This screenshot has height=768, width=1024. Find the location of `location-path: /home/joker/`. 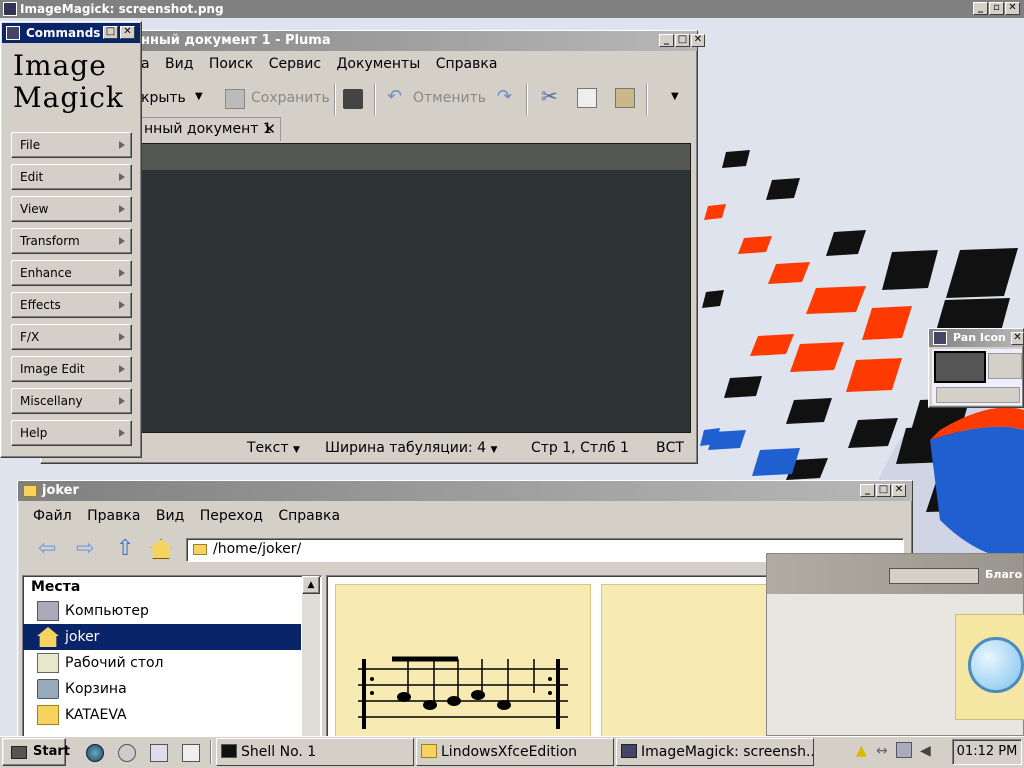

location-path: /home/joker/ is located at coordinates (257, 549).